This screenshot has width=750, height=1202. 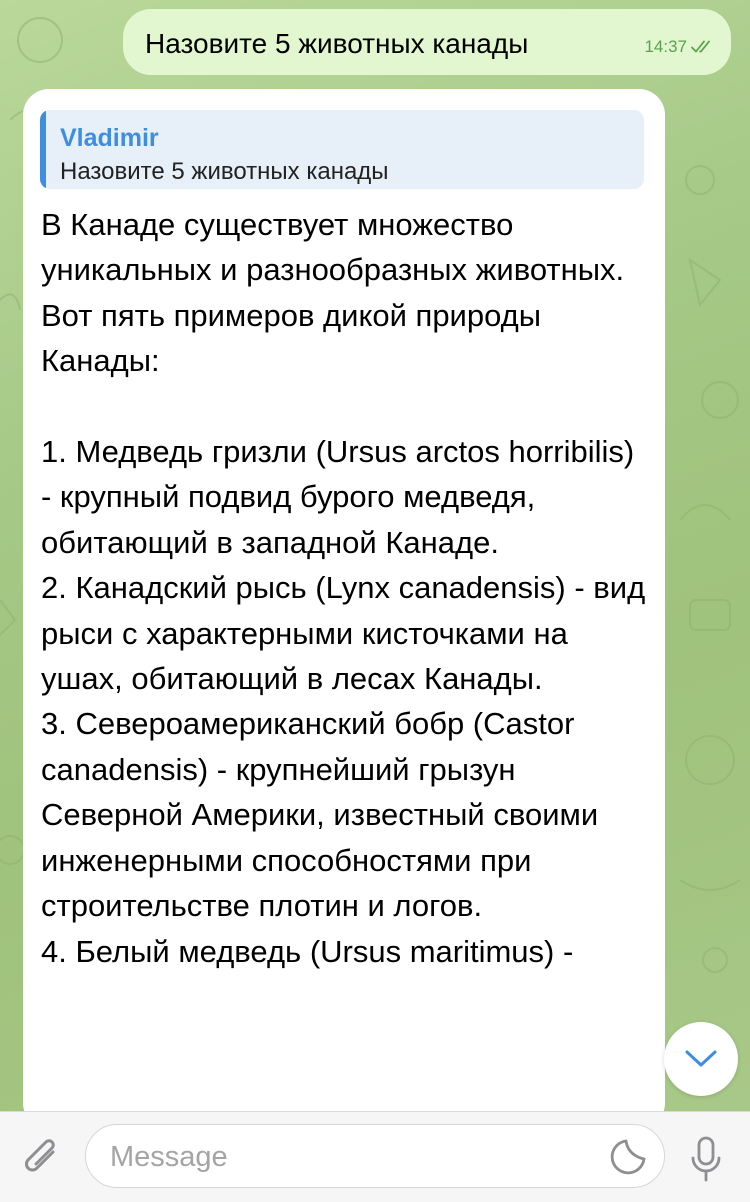 I want to click on outgoing-message: Назовите 5 животных канады 14:37, so click(x=427, y=42).